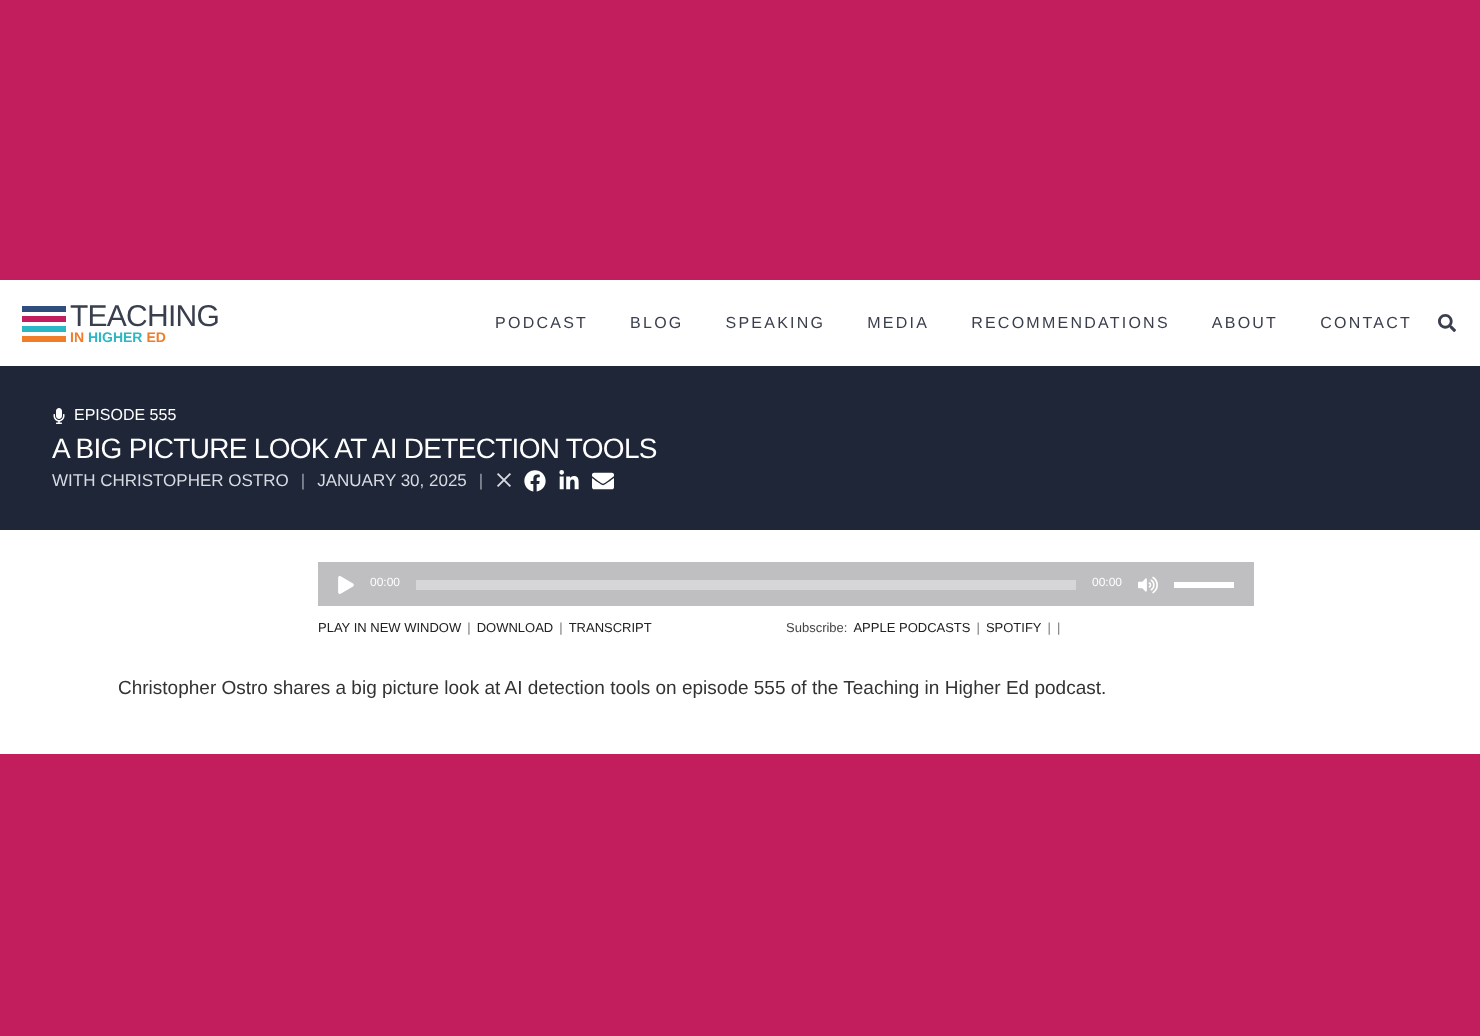  Describe the element at coordinates (503, 480) in the screenshot. I see `x-icon` at that location.